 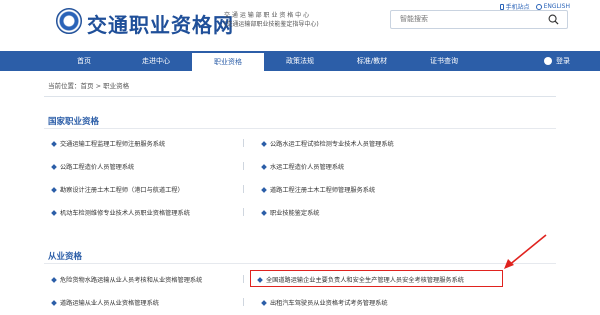 What do you see at coordinates (372, 61) in the screenshot?
I see `nav-standards: 标准/教材` at bounding box center [372, 61].